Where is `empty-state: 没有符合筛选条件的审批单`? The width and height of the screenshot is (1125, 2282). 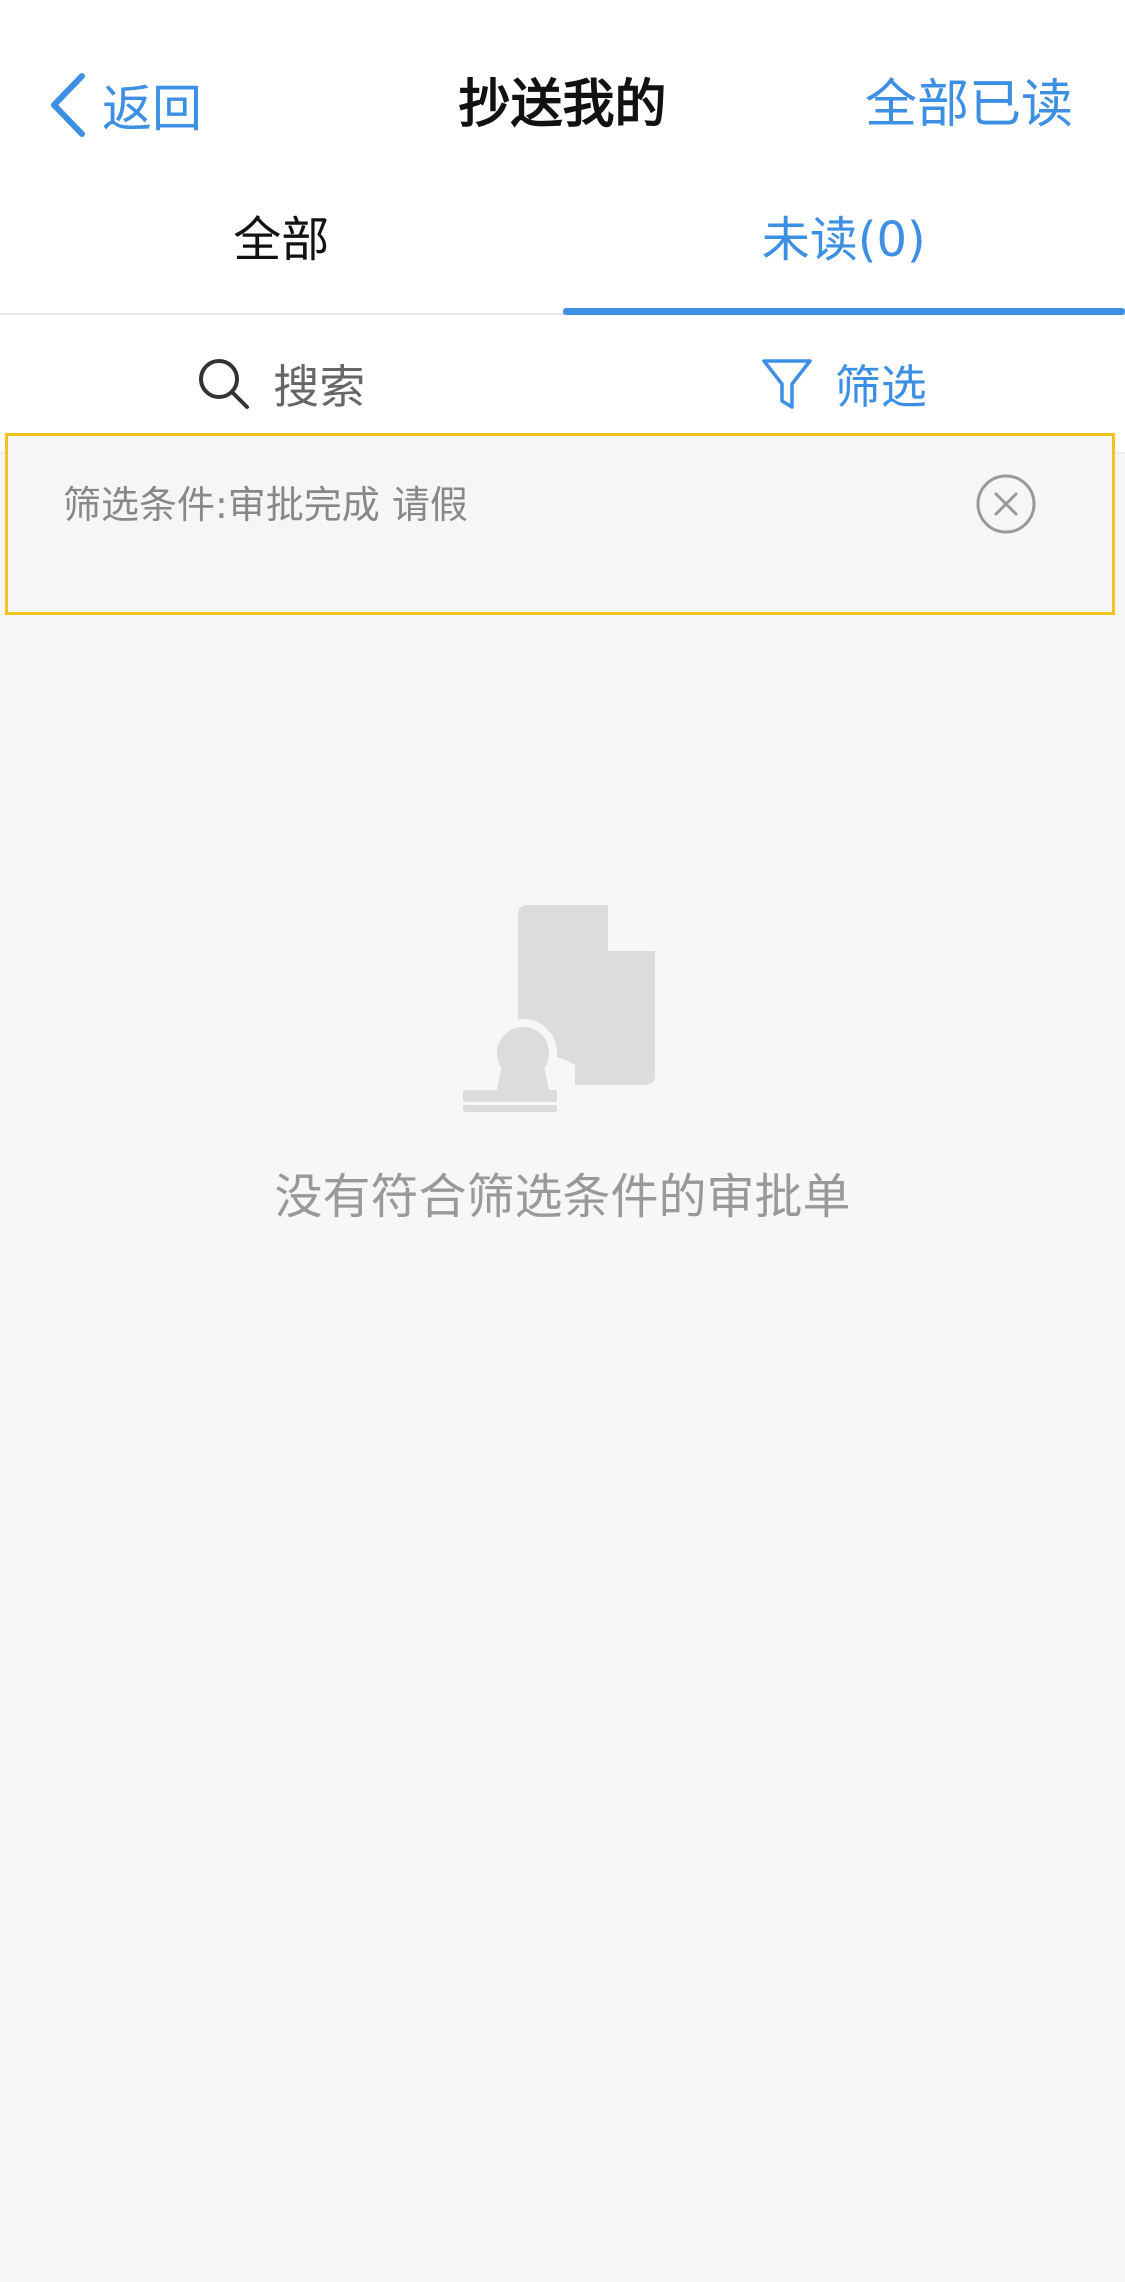 empty-state: 没有符合筛选条件的审批单 is located at coordinates (562, 1066).